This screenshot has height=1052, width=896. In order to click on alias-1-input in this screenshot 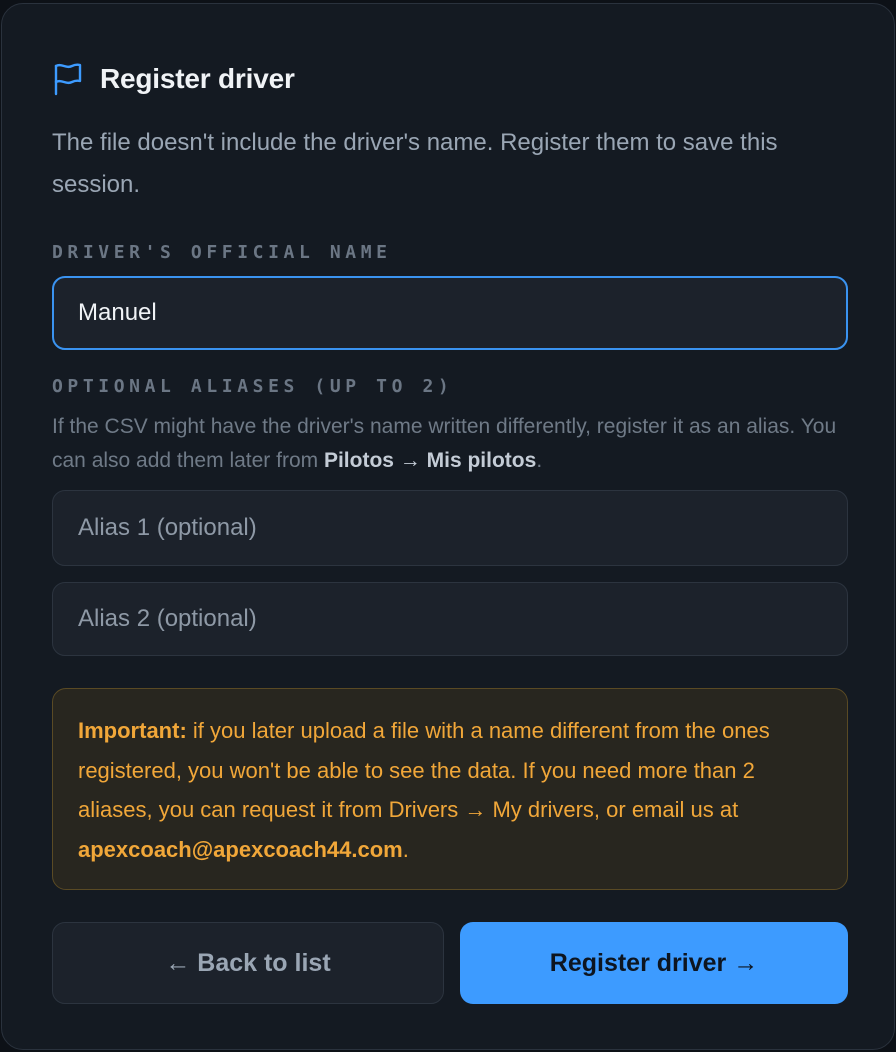, I will do `click(450, 528)`.